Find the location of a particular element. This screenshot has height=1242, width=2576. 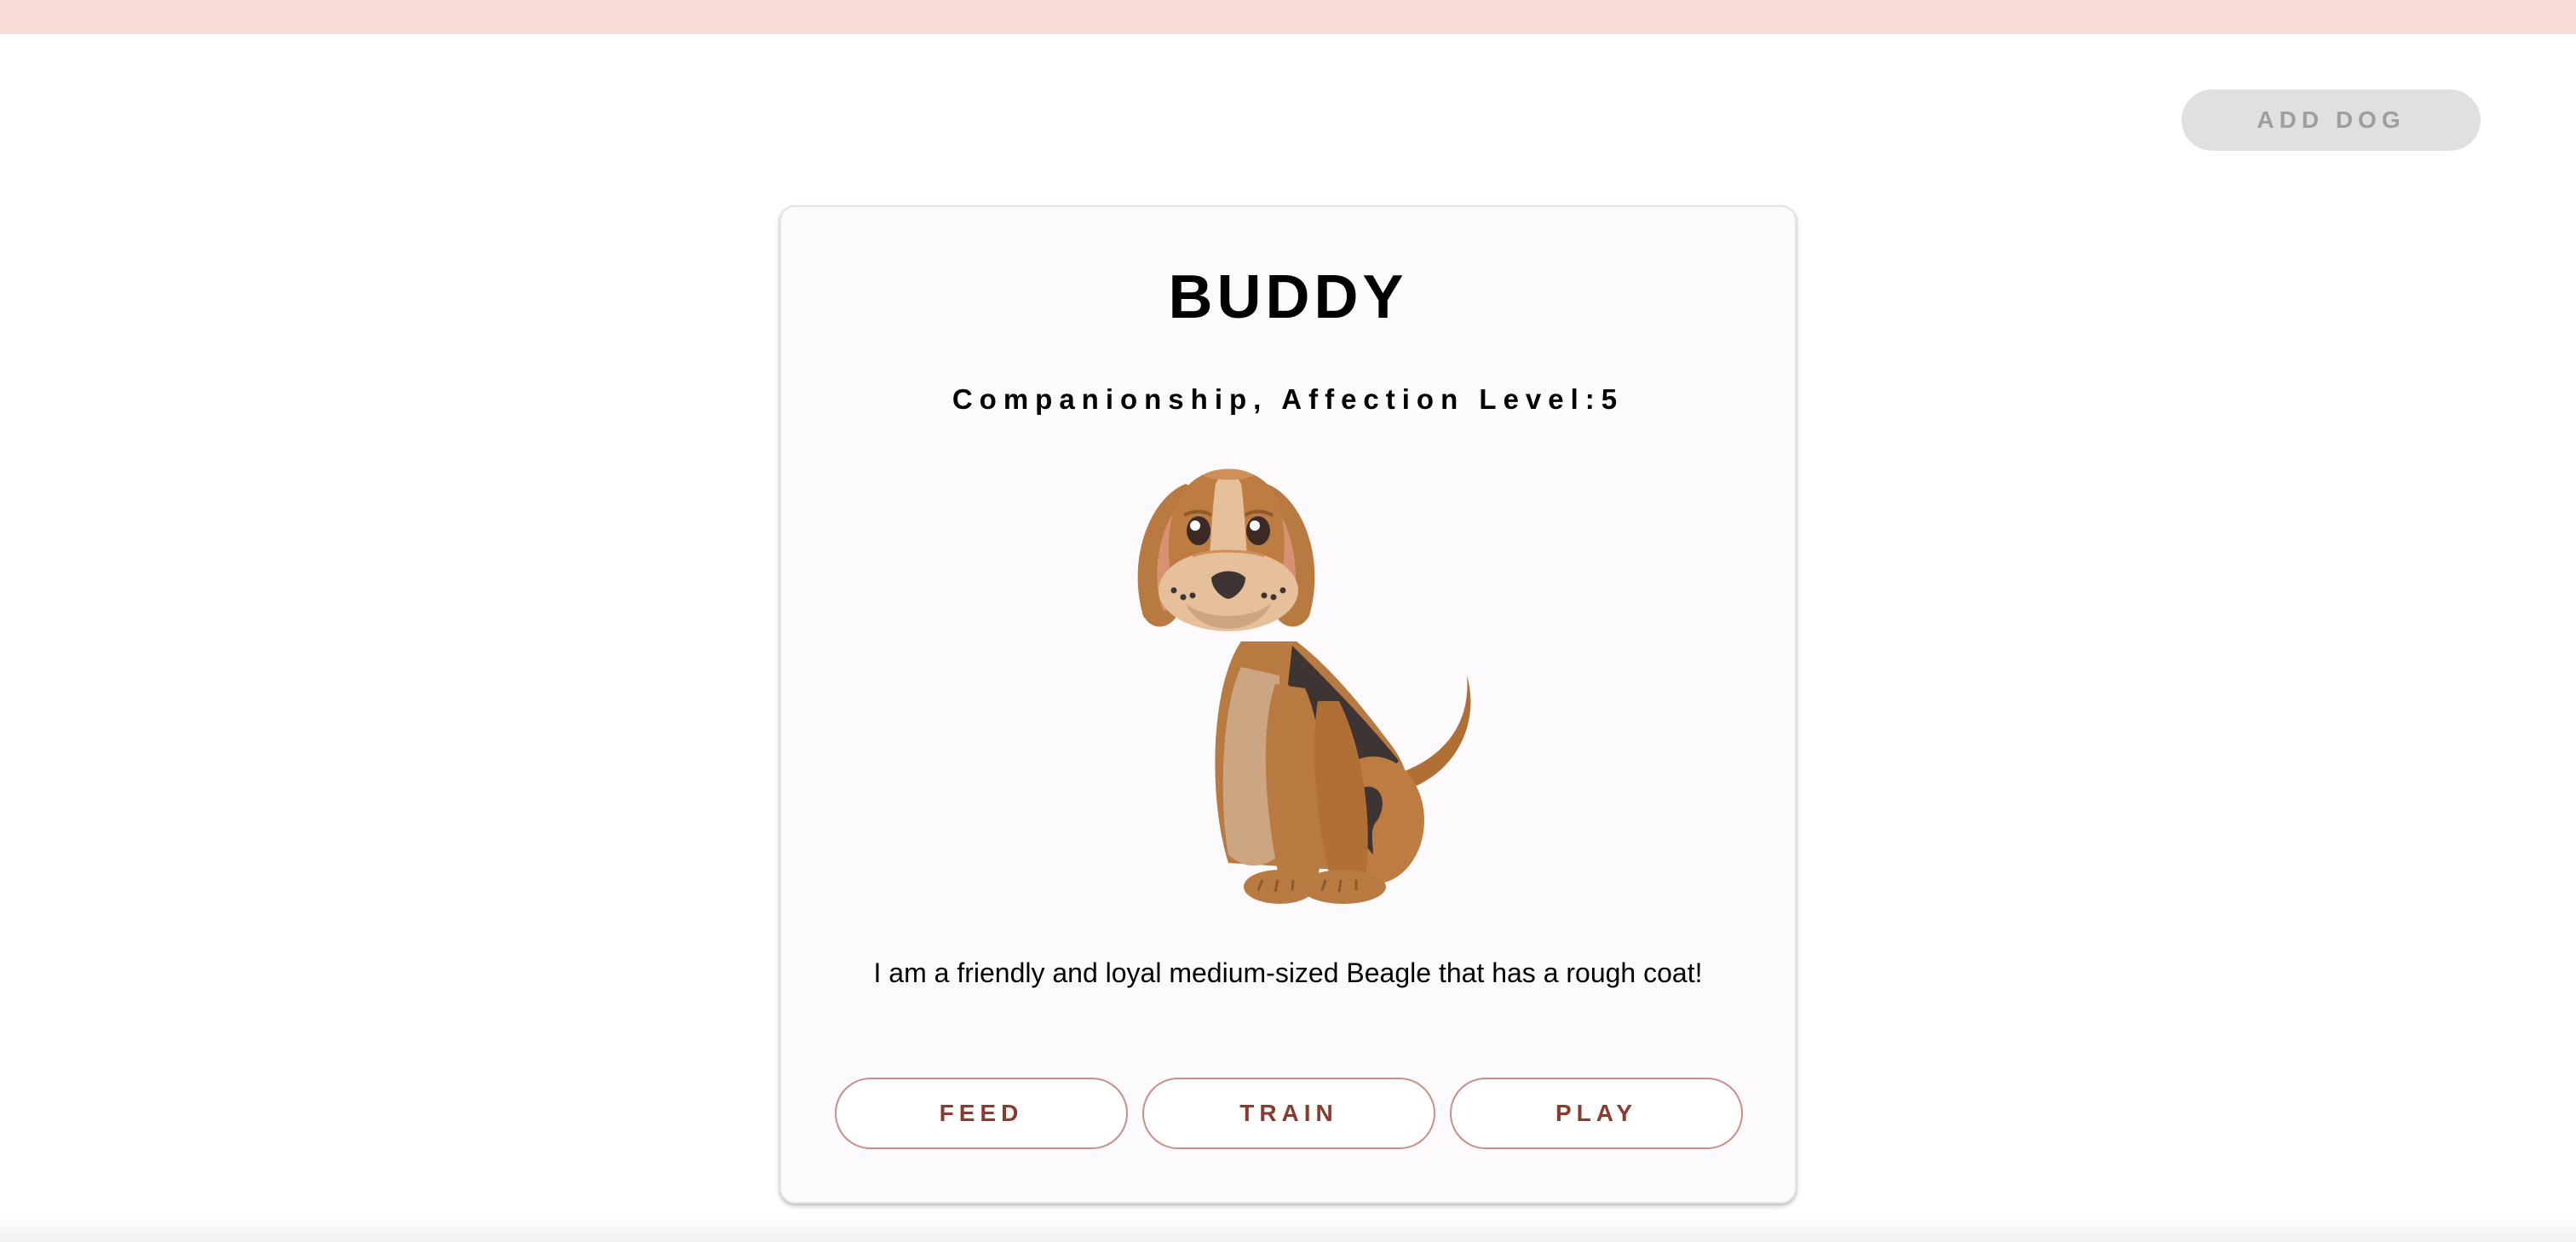

train-button: TRAIN is located at coordinates (1288, 1113).